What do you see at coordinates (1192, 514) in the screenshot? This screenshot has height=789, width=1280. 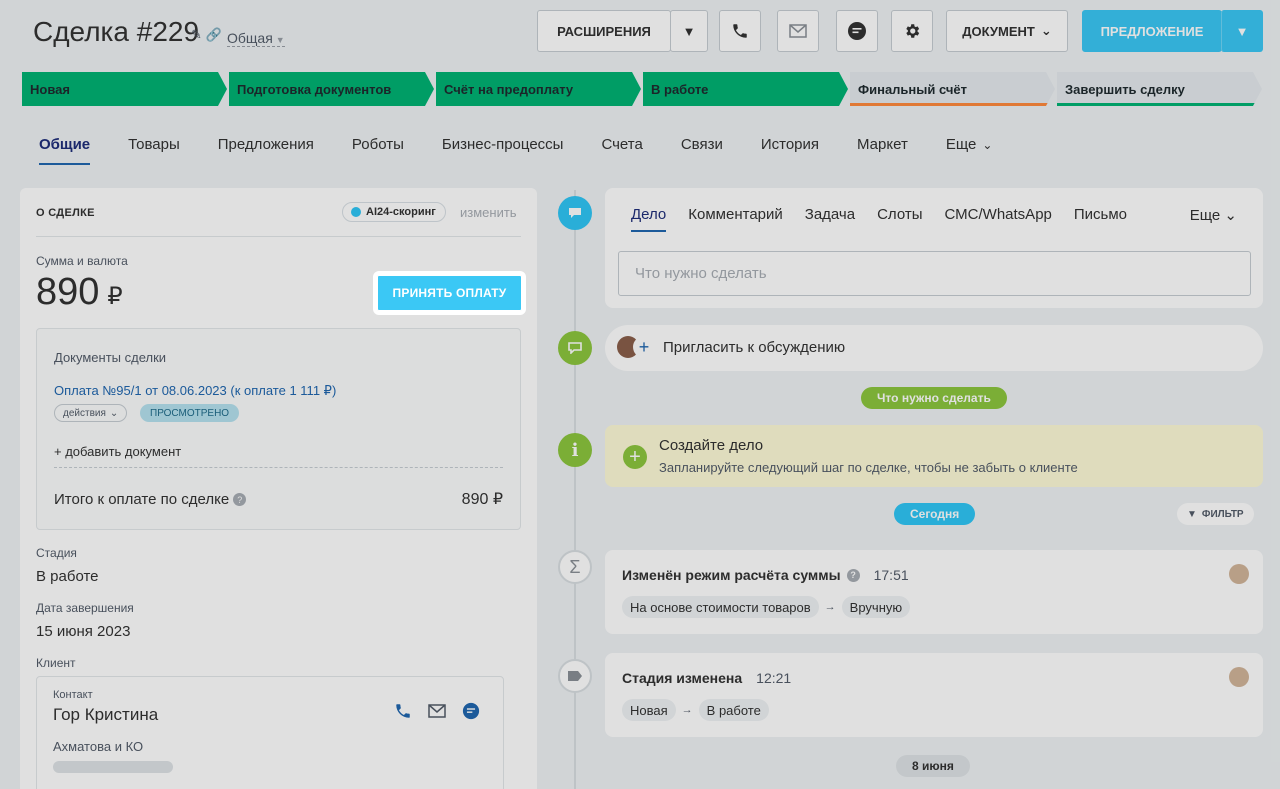 I see `filter-icon: ▼` at bounding box center [1192, 514].